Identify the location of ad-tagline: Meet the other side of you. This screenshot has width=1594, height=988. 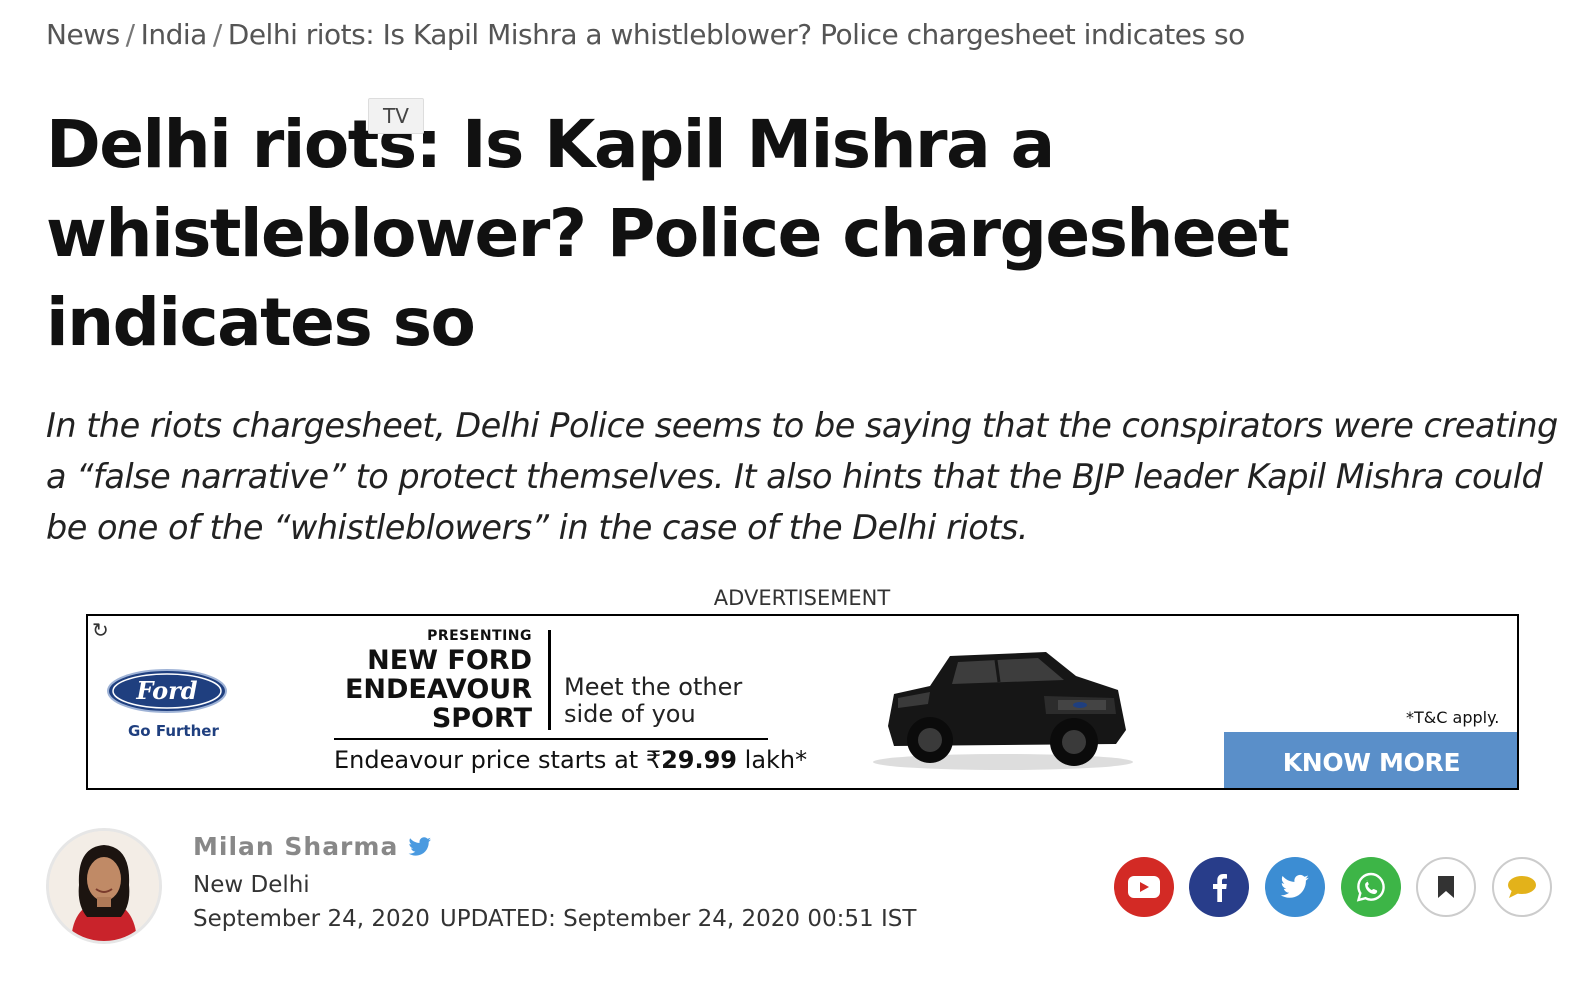
(664, 701).